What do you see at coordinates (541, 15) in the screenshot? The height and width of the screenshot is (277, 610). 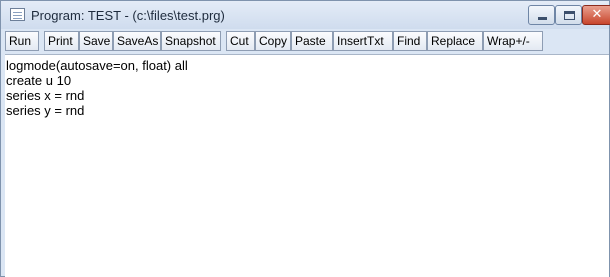 I see `minimize-button` at bounding box center [541, 15].